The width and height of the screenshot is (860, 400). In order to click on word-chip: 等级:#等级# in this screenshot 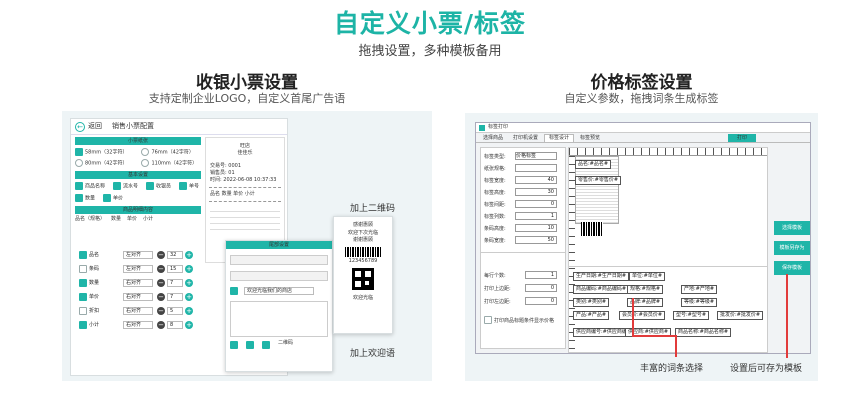, I will do `click(699, 302)`.